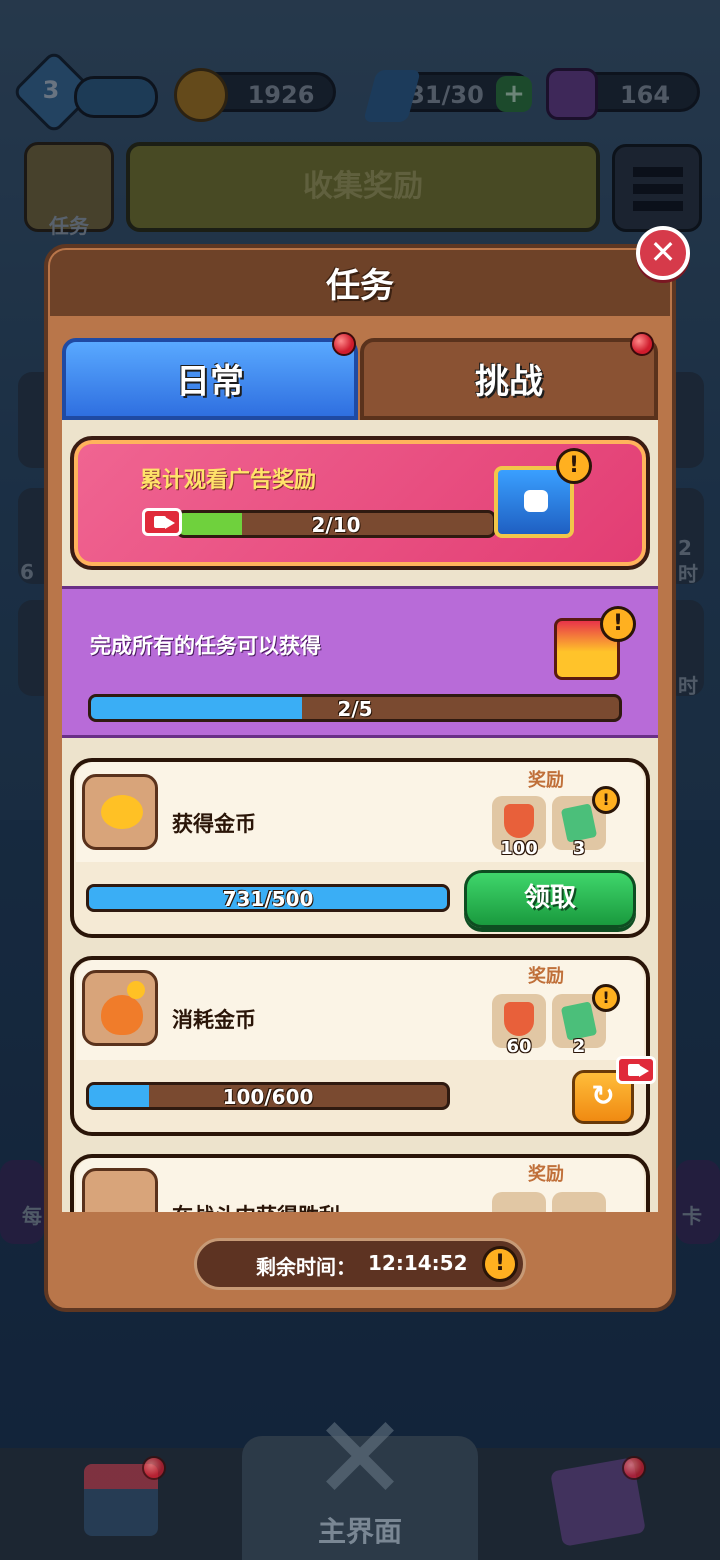 Image resolution: width=720 pixels, height=1560 pixels. I want to click on claim-label: 领取, so click(549, 898).